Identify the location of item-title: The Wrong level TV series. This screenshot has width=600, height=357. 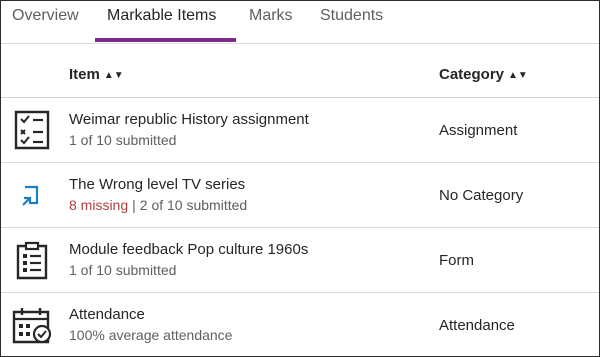
(157, 184).